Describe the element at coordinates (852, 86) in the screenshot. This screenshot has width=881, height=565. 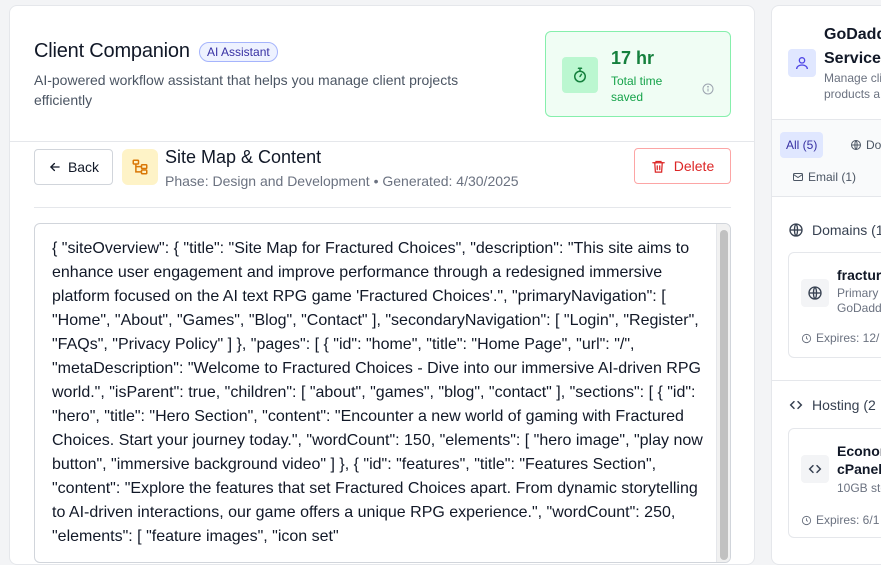
I see `services-description: Manage clie products a` at that location.